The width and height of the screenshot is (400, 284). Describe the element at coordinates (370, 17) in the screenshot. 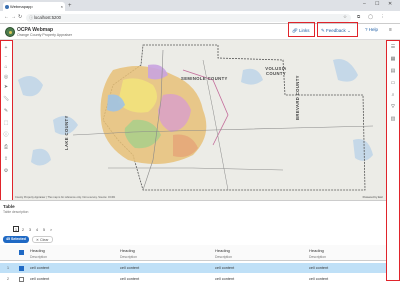

I see `profile-icon: ◯` at that location.